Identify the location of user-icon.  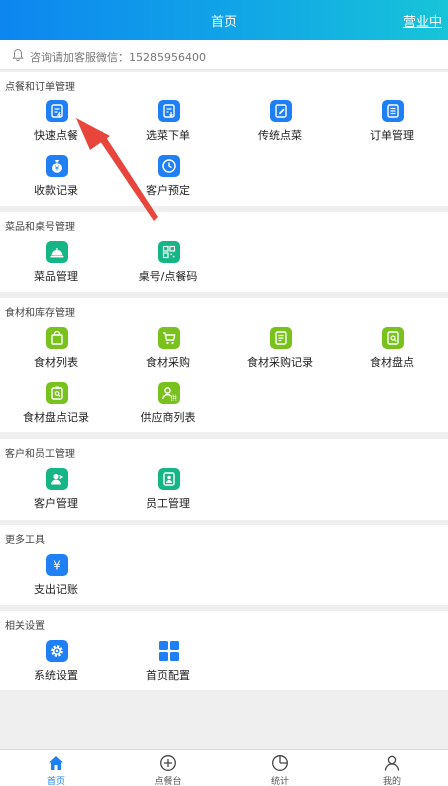
(392, 763).